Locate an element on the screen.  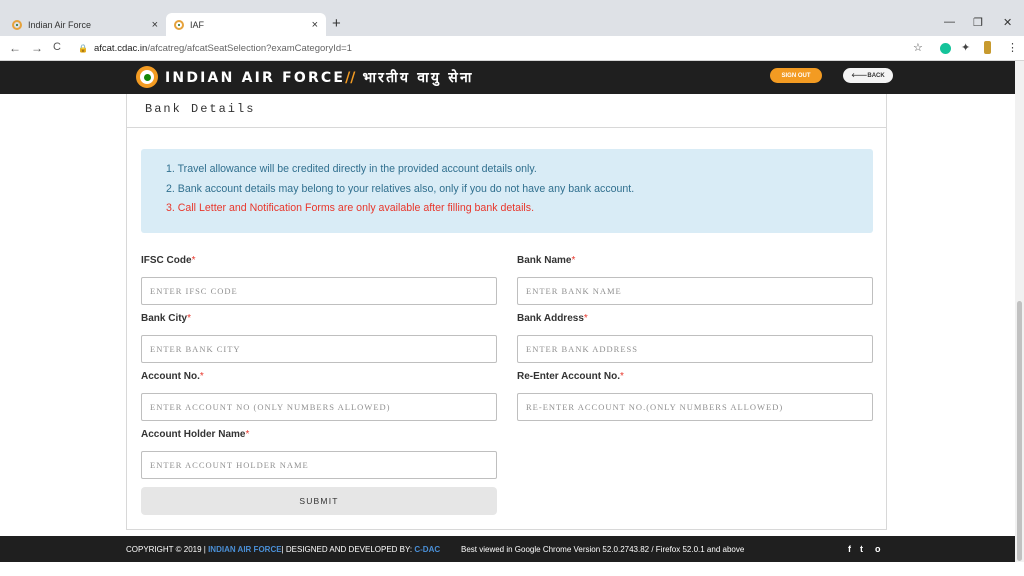
forward-arrow-icon: → is located at coordinates (37, 48).